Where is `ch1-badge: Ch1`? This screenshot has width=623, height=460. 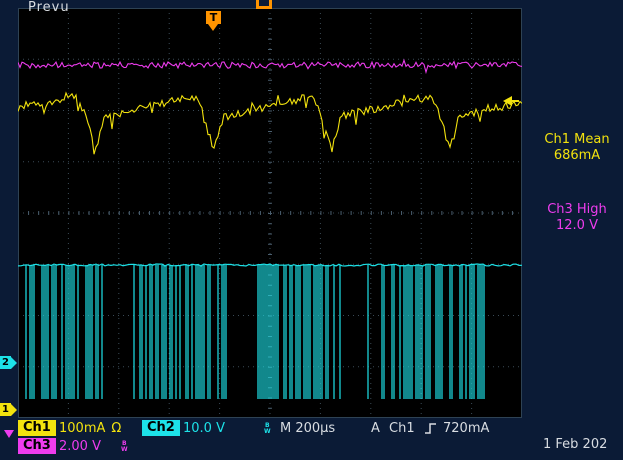
ch1-badge: Ch1 is located at coordinates (37, 428).